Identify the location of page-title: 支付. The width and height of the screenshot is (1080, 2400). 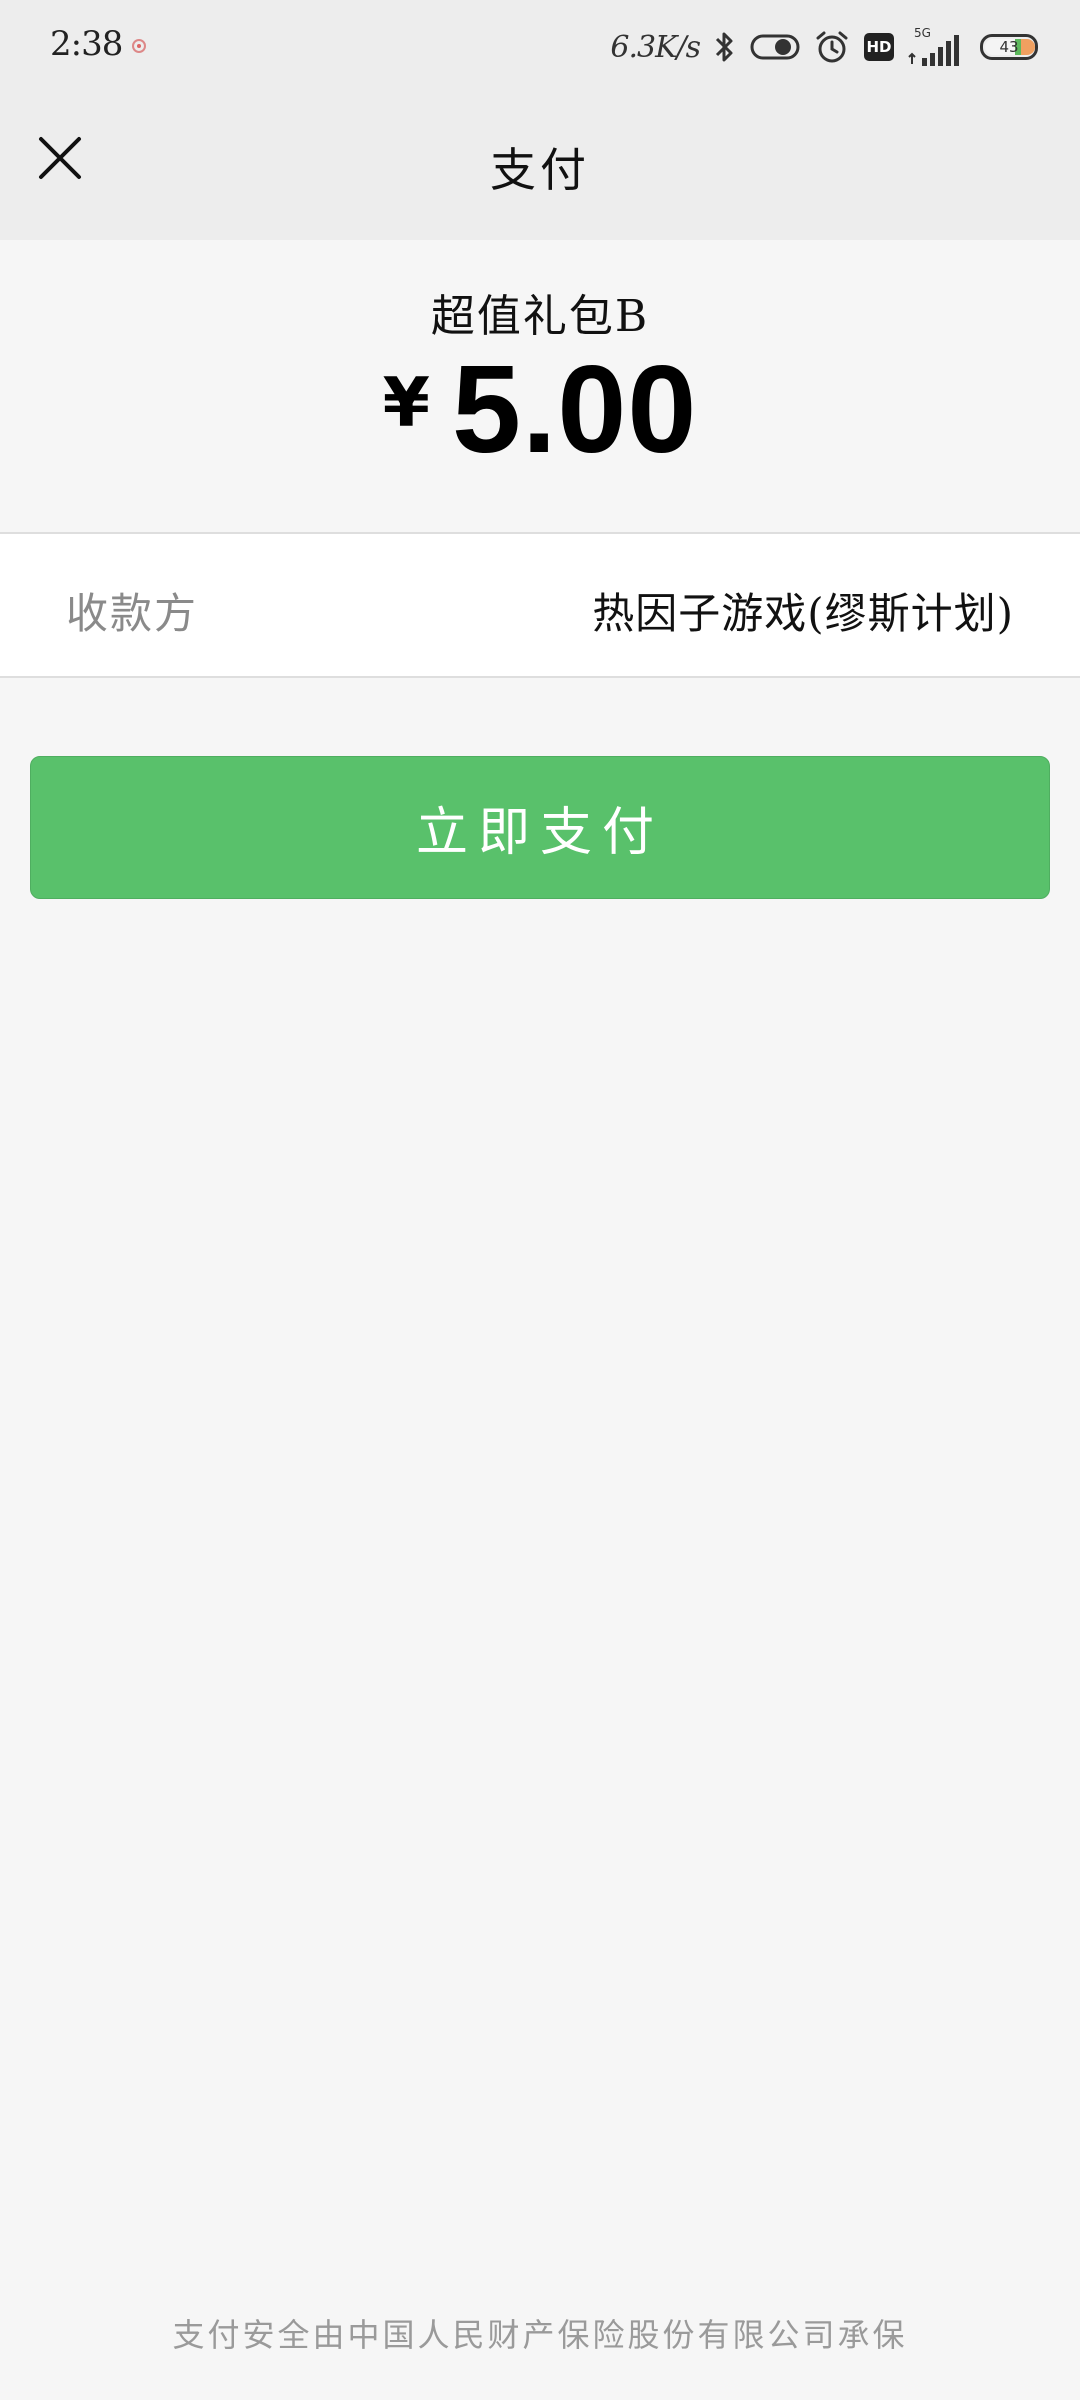
(540, 170).